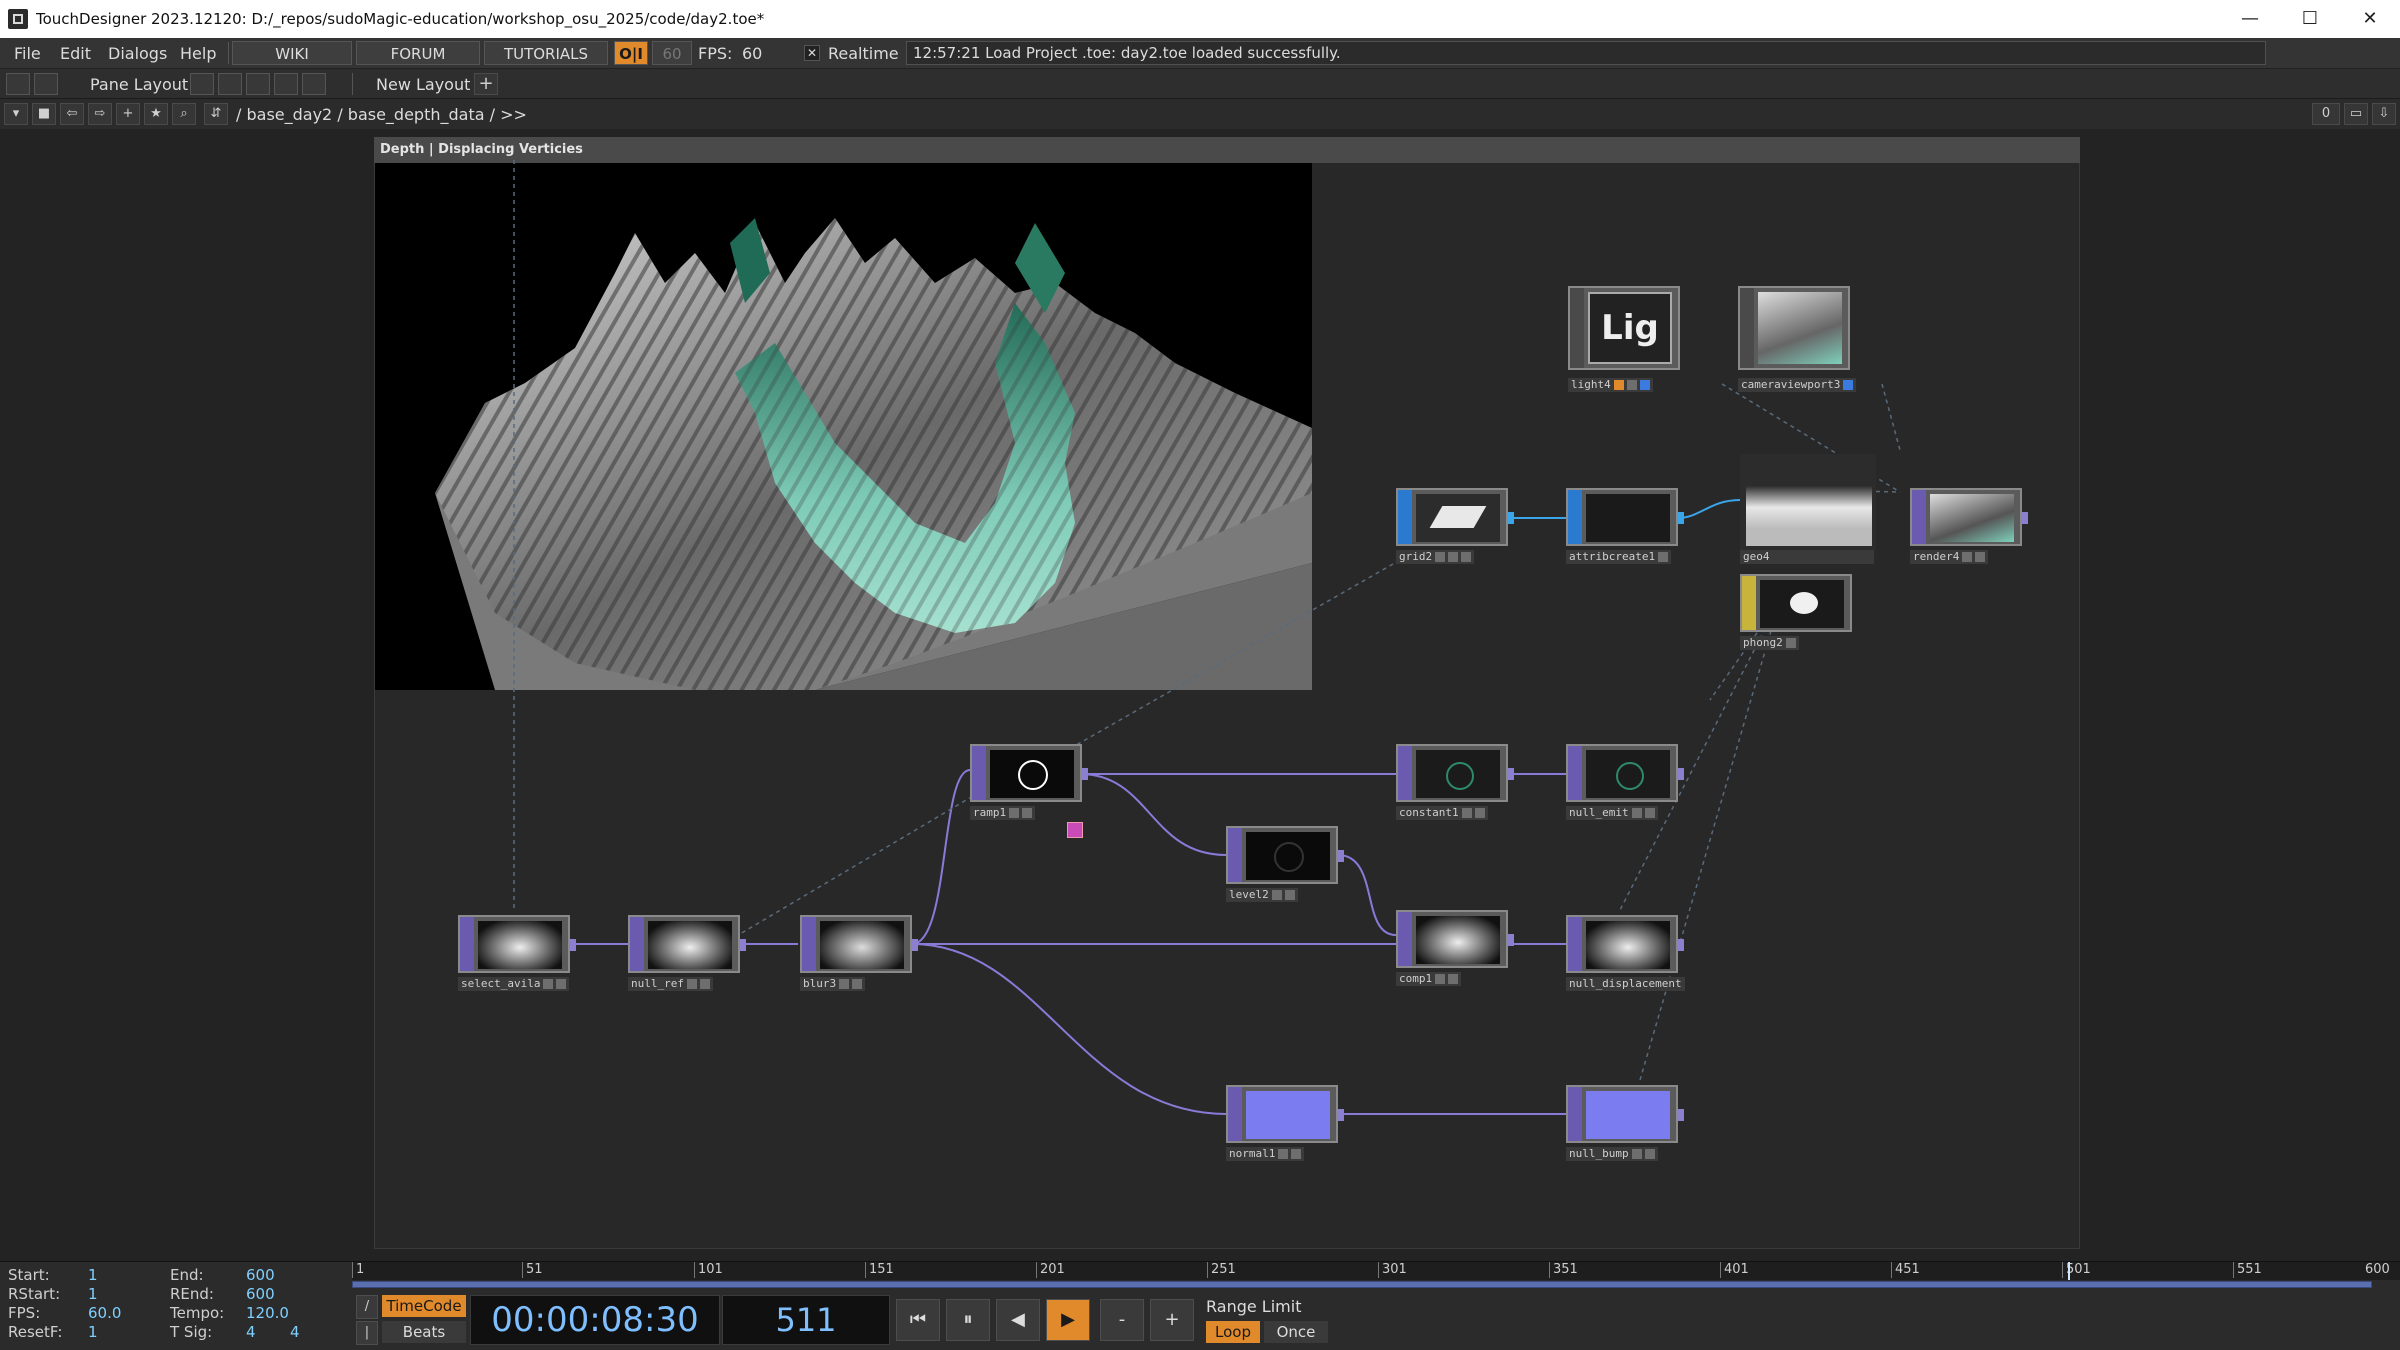  What do you see at coordinates (862, 945) in the screenshot?
I see `blur3-thumbnail` at bounding box center [862, 945].